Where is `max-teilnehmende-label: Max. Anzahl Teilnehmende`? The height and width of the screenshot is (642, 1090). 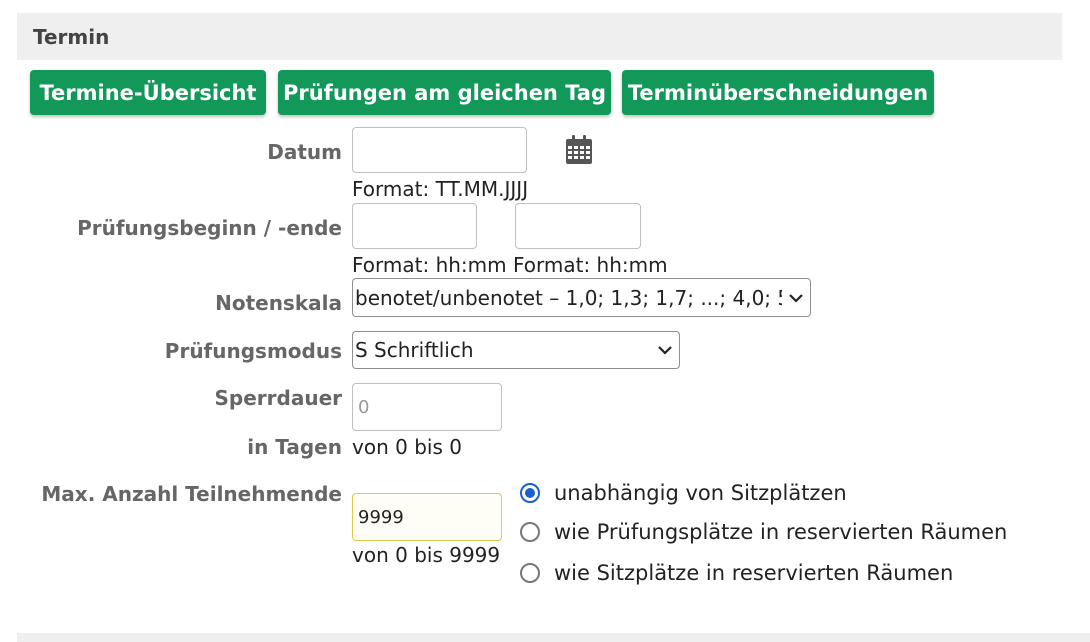 max-teilnehmende-label: Max. Anzahl Teilnehmende is located at coordinates (191, 494).